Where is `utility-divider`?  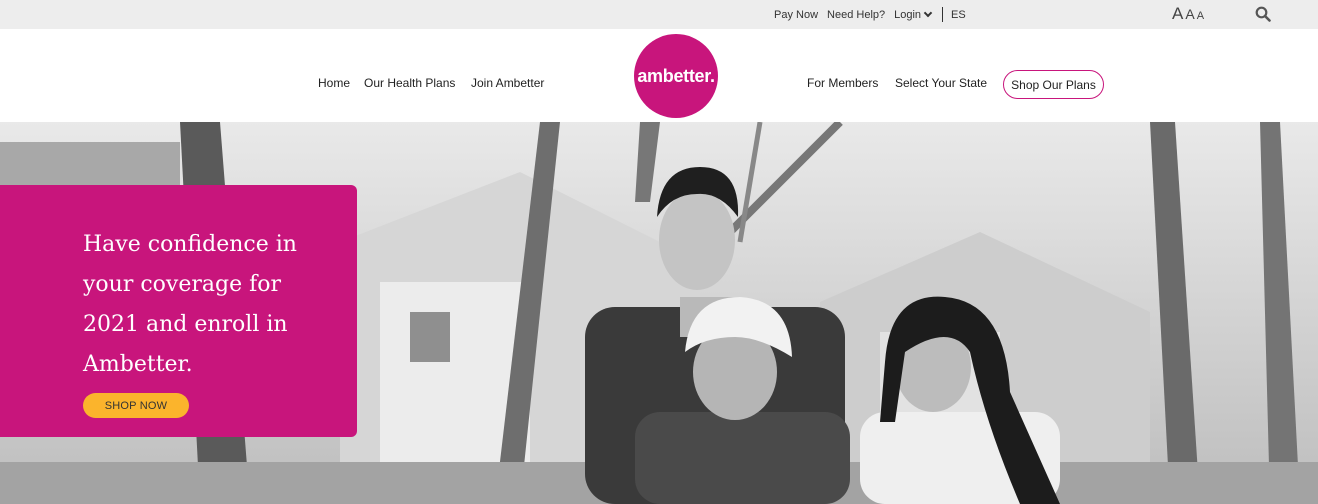
utility-divider is located at coordinates (943, 14).